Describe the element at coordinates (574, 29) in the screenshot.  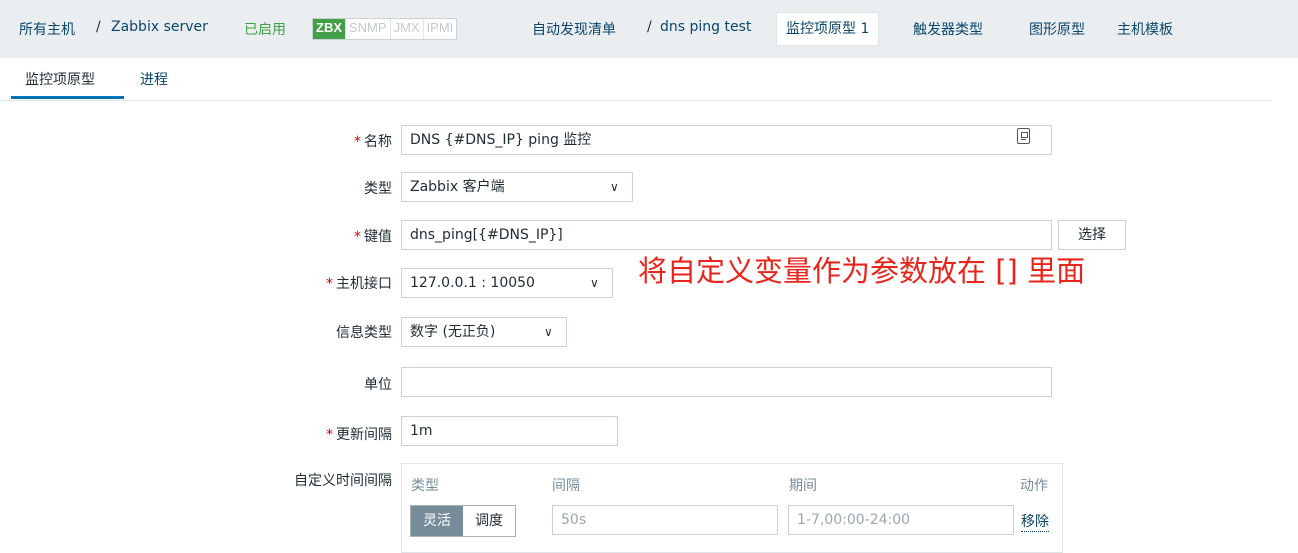
I see `breadcrumb-discovery-list: 自动发现清单` at that location.